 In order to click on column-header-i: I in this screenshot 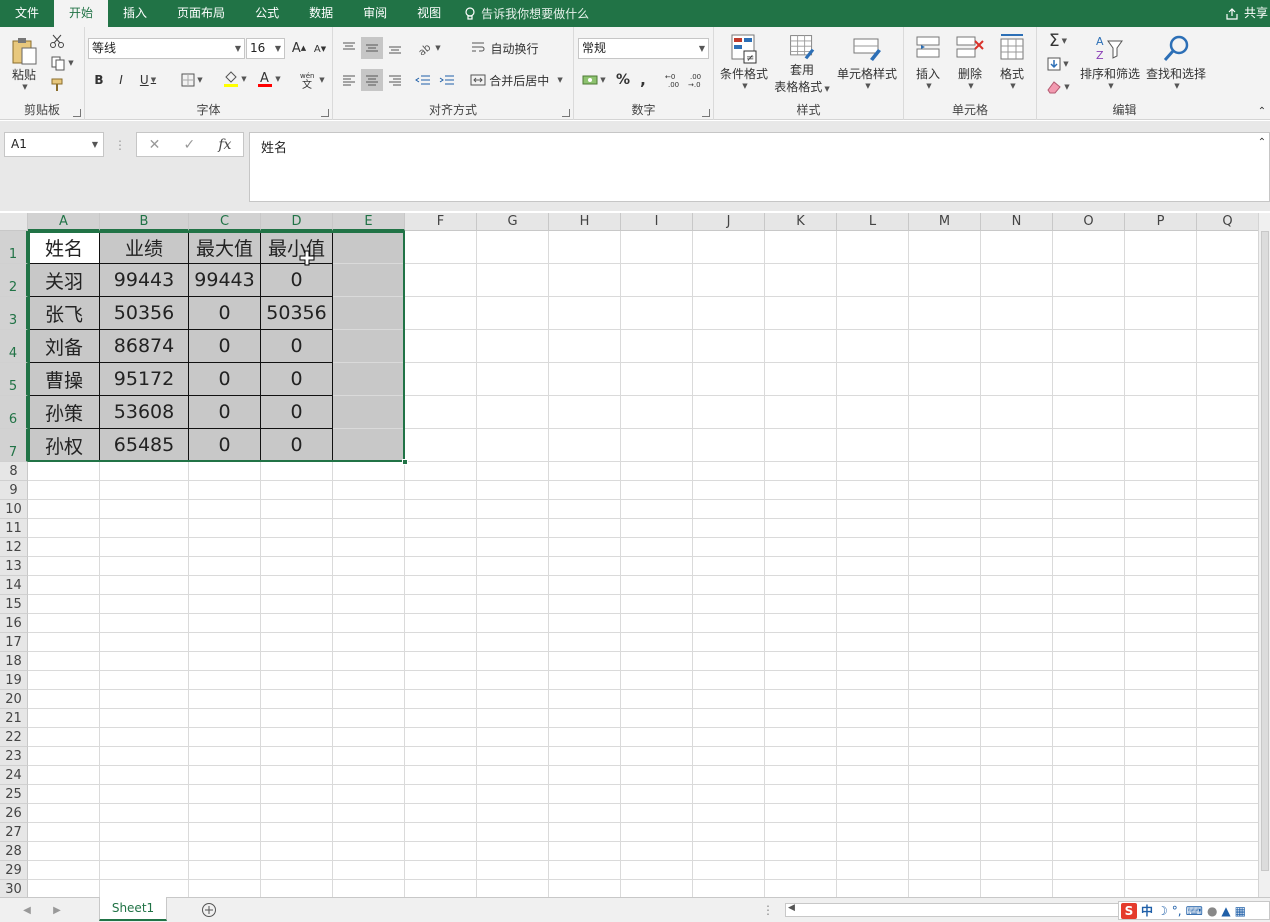, I will do `click(657, 222)`.